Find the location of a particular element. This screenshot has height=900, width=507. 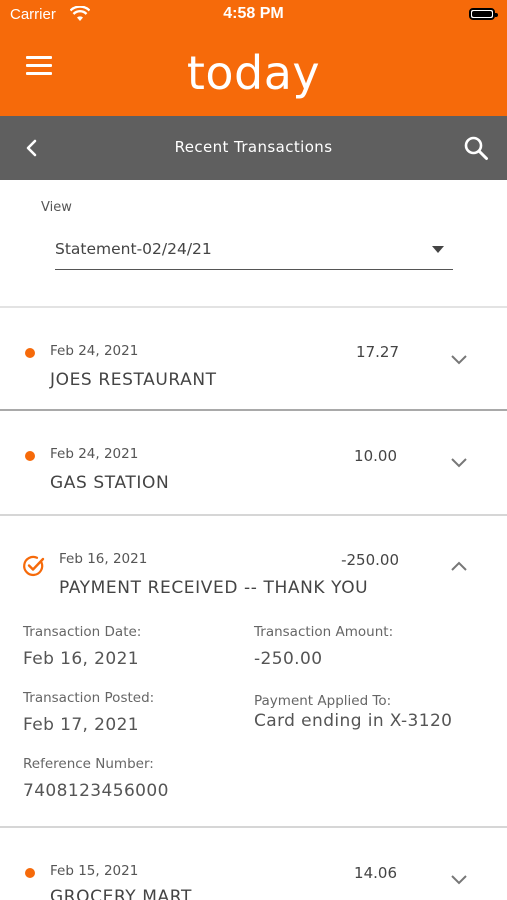

transaction-amount: 17.27 is located at coordinates (377, 352).